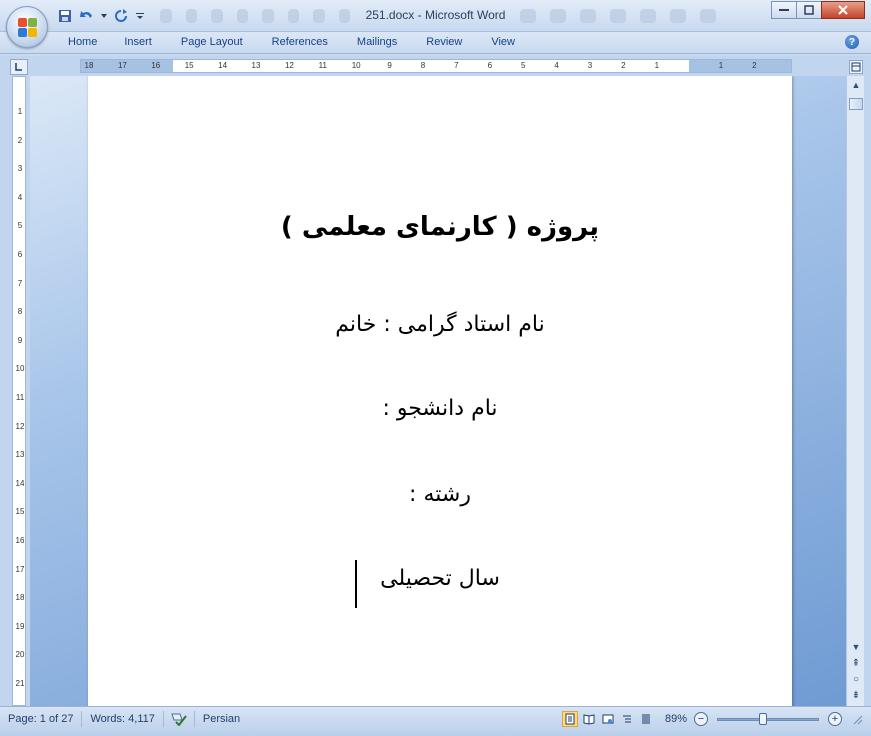 This screenshot has height=736, width=871. I want to click on vertical-ruler-area: 1 2 3 4 5 6 7 8 9 10 11 12 13 14 15 16 17 18 19 20 21, so click(15, 391).